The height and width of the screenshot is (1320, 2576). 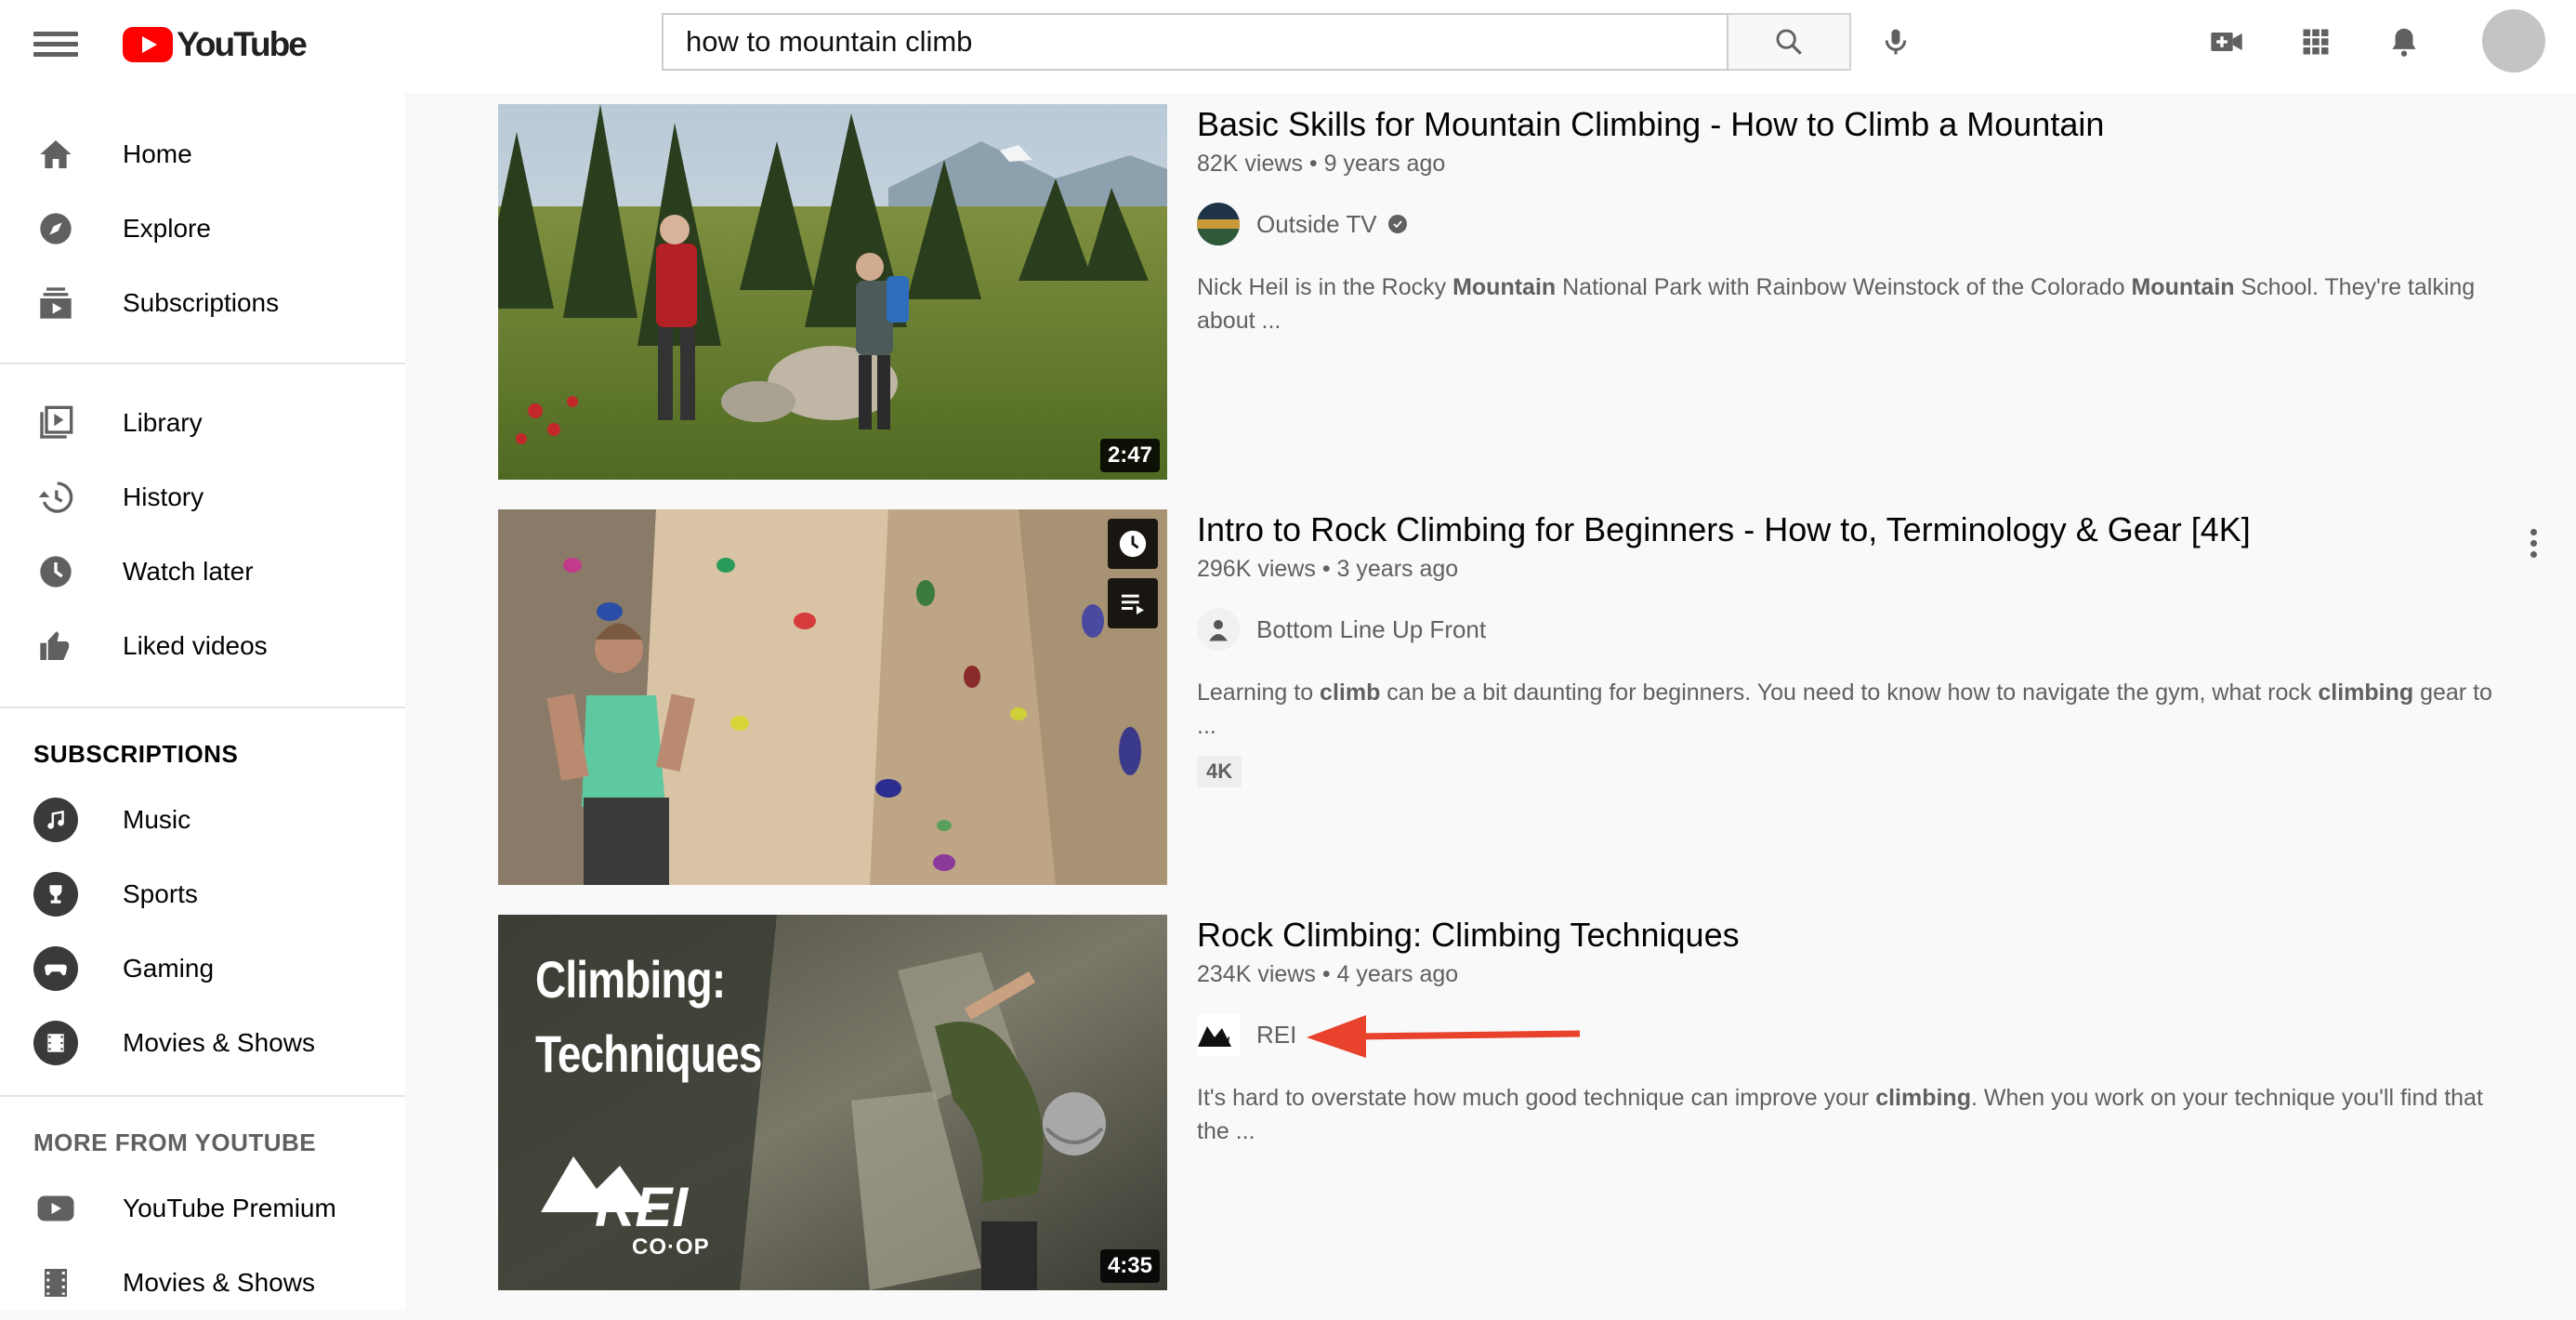 I want to click on watch-later-button, so click(x=1133, y=544).